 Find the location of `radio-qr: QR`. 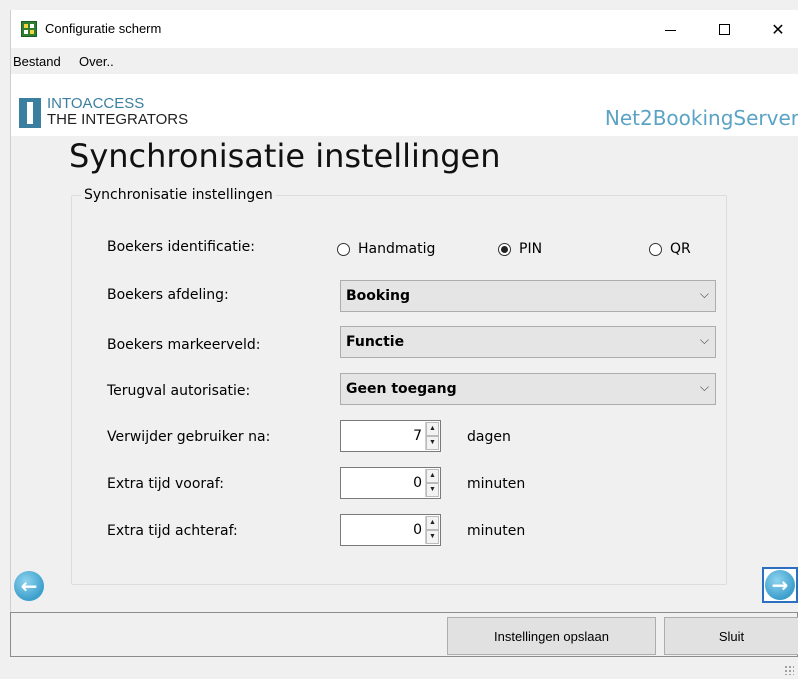

radio-qr: QR is located at coordinates (670, 249).